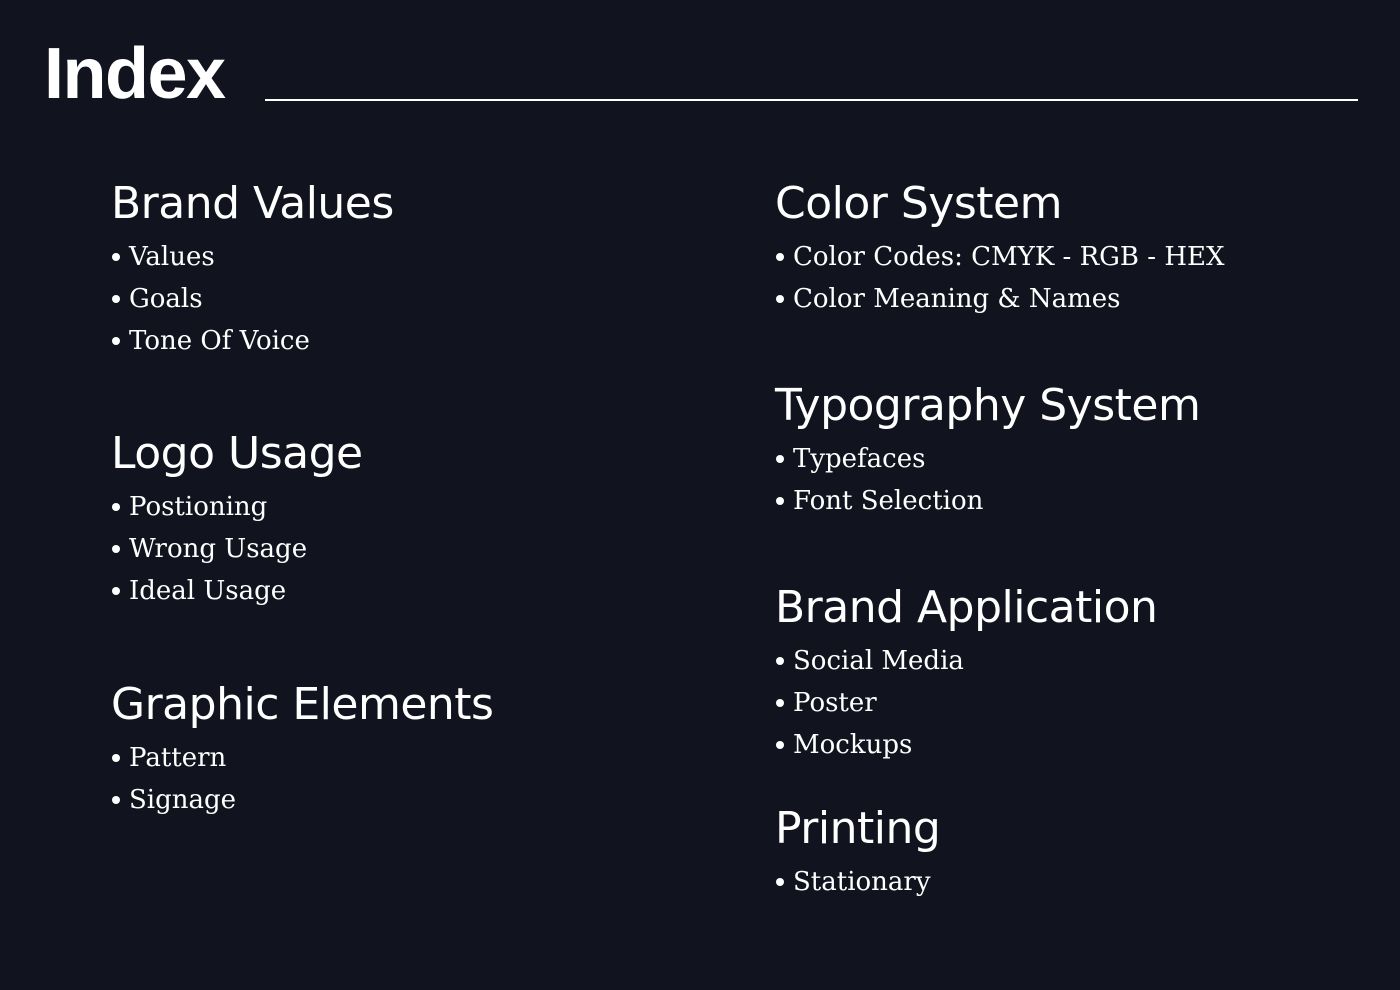 The height and width of the screenshot is (990, 1400). I want to click on list-item-label: Signage, so click(183, 800).